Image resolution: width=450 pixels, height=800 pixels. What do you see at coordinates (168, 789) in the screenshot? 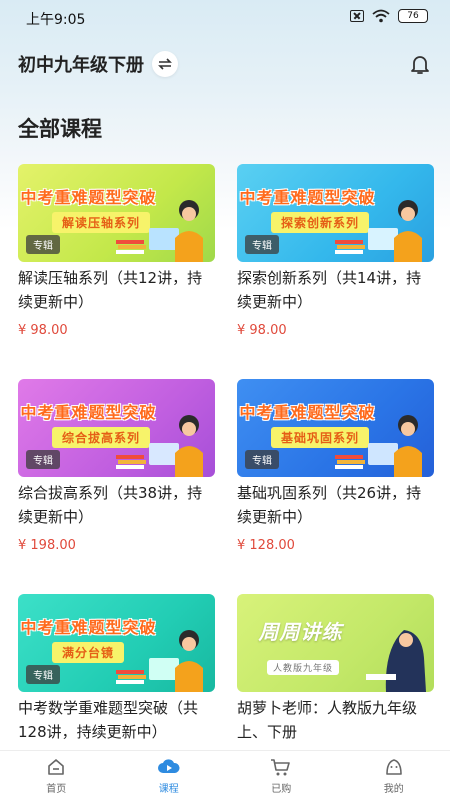
I see `nav-label: 课程` at bounding box center [168, 789].